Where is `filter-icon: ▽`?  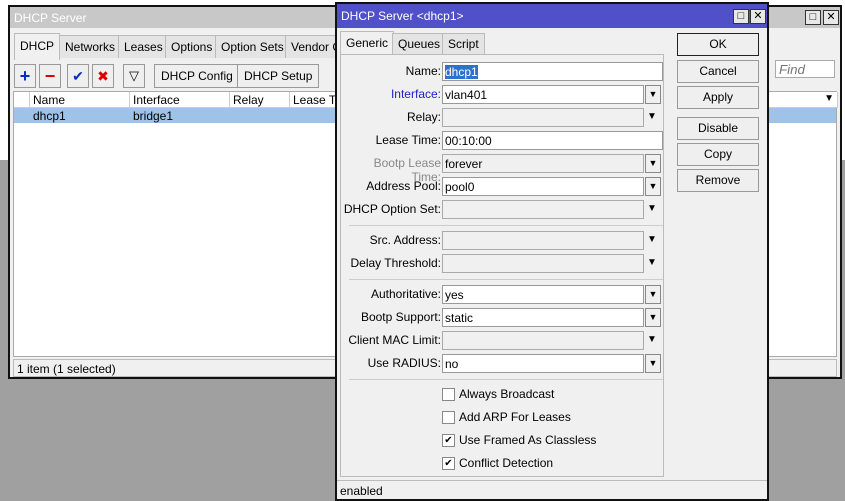
filter-icon: ▽ is located at coordinates (134, 76).